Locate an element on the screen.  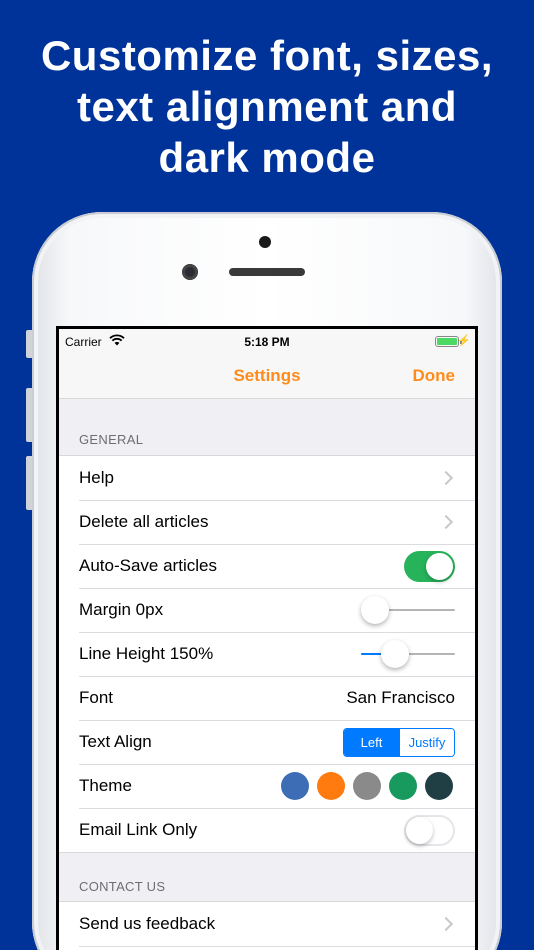
email-link-only-toggle is located at coordinates (429, 830).